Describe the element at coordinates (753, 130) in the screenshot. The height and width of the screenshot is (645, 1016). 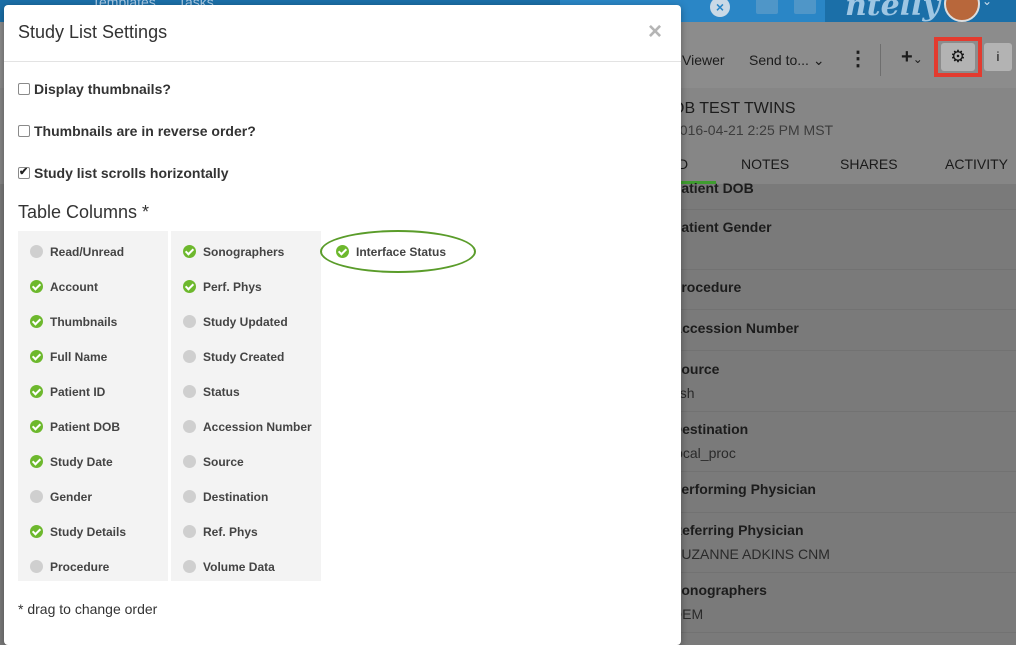
I see `study-date: 2016-04-21 2:25 PM MST` at that location.